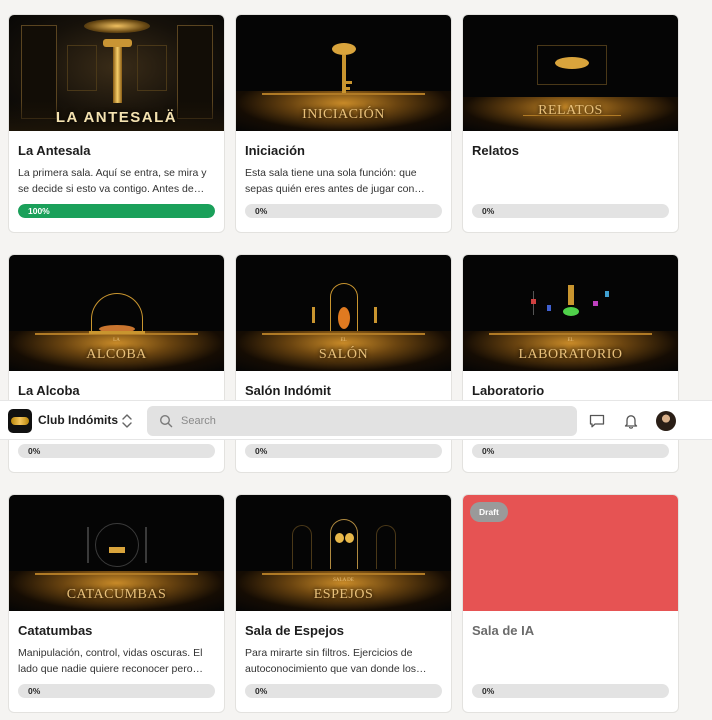 Image resolution: width=712 pixels, height=720 pixels. I want to click on course-title: Catatumbas, so click(55, 630).